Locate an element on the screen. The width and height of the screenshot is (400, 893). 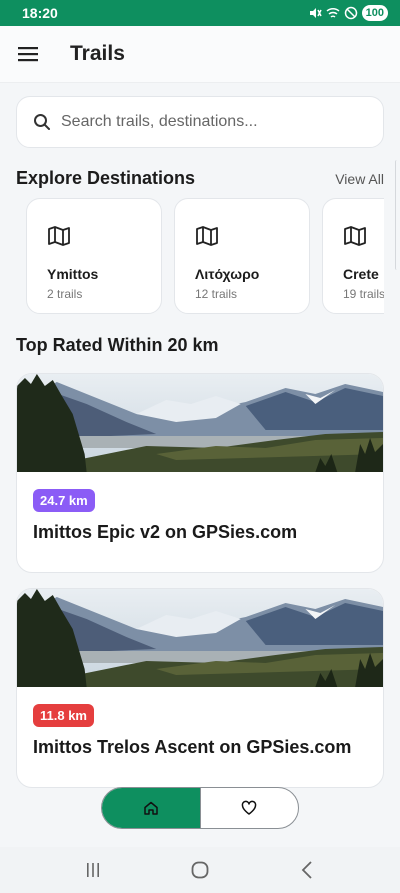
destination-count: 12 trails is located at coordinates (216, 294).